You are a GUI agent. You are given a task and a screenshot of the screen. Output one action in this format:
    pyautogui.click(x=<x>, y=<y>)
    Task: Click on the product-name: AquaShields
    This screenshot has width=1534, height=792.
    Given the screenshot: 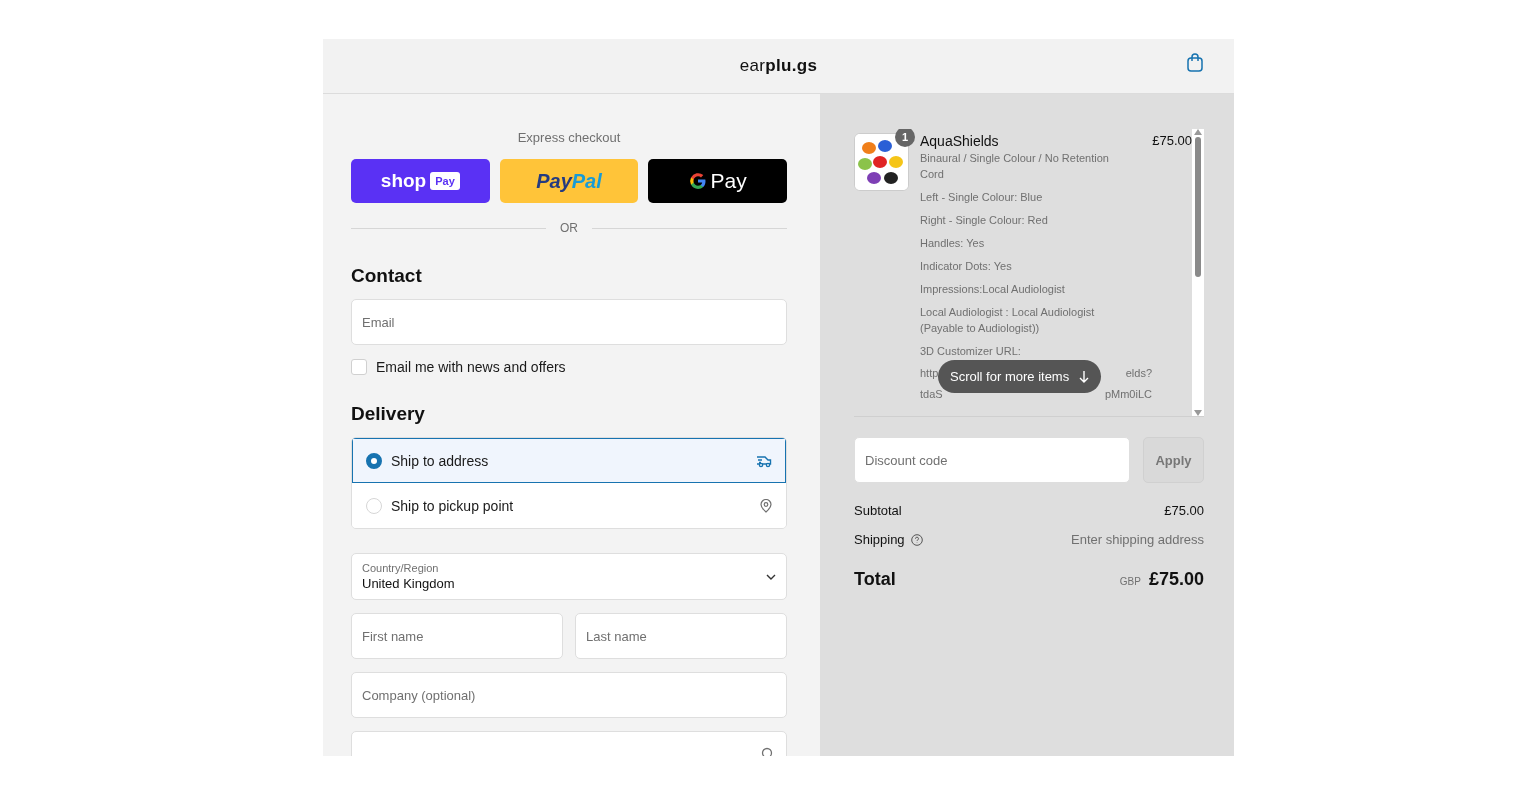 What is the action you would take?
    pyautogui.click(x=959, y=141)
    